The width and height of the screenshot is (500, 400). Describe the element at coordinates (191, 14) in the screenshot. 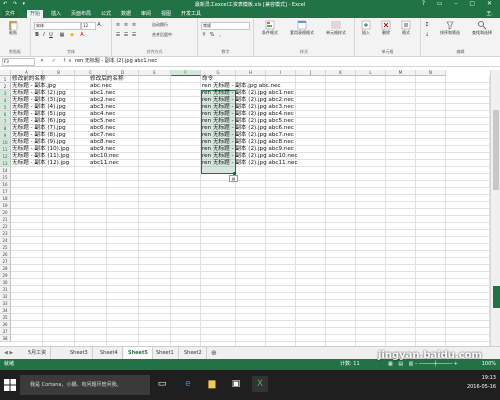

I see `tab-developer: 开发工具` at that location.